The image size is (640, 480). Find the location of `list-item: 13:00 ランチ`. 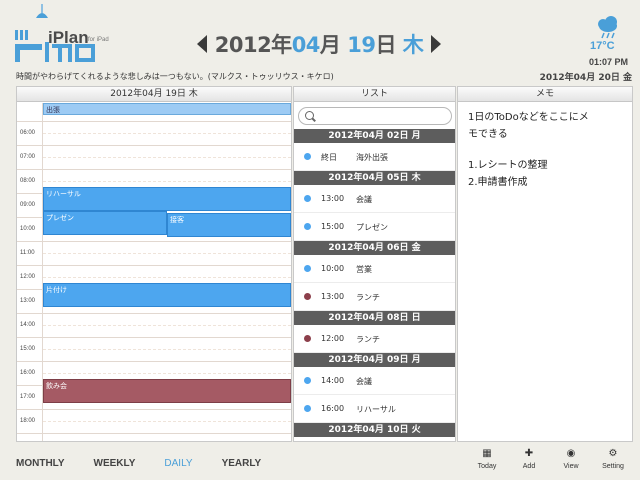

list-item: 13:00 ランチ is located at coordinates (374, 297).